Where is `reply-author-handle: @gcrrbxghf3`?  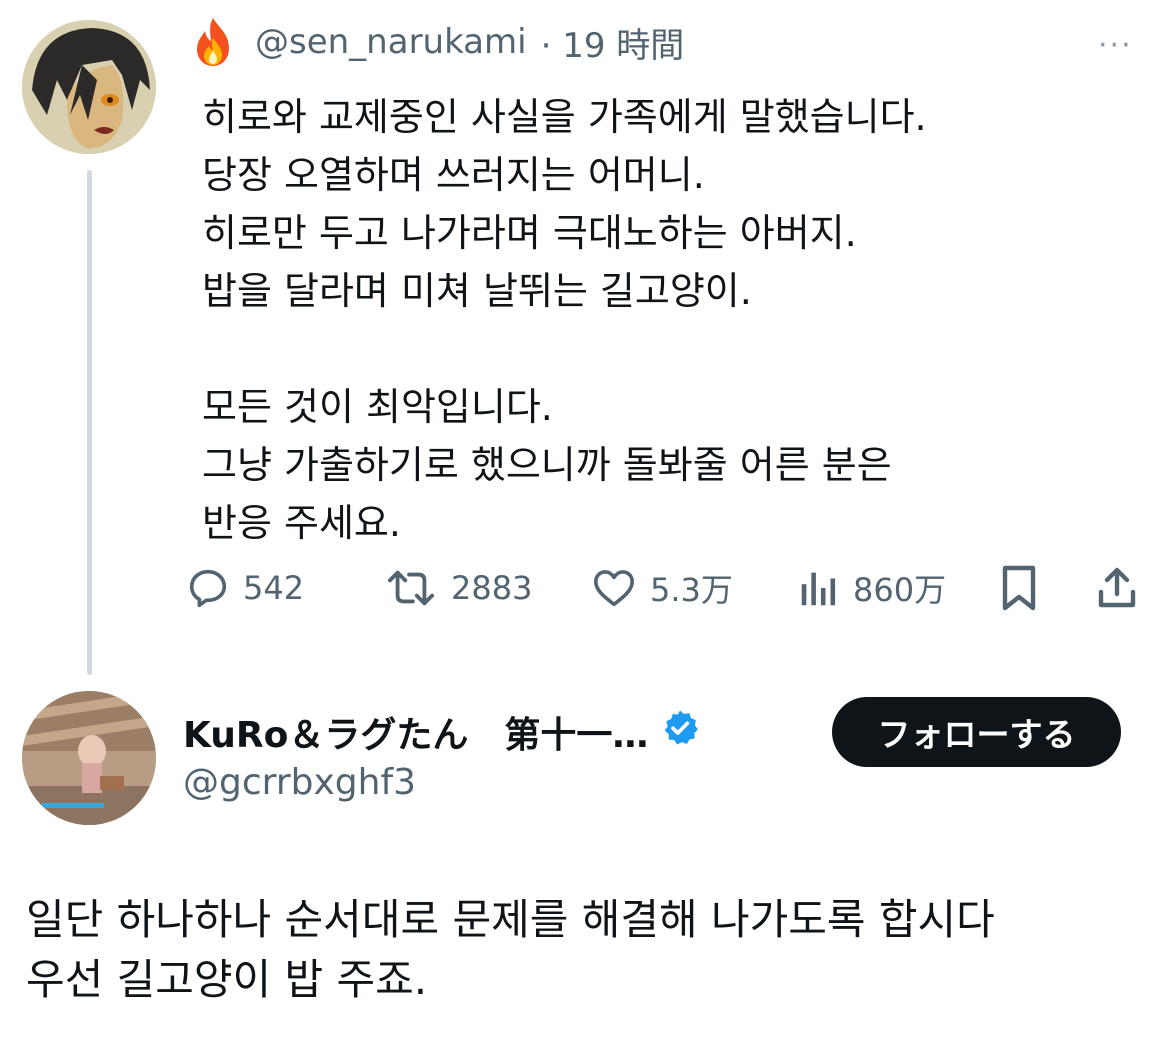 reply-author-handle: @gcrrbxghf3 is located at coordinates (299, 782).